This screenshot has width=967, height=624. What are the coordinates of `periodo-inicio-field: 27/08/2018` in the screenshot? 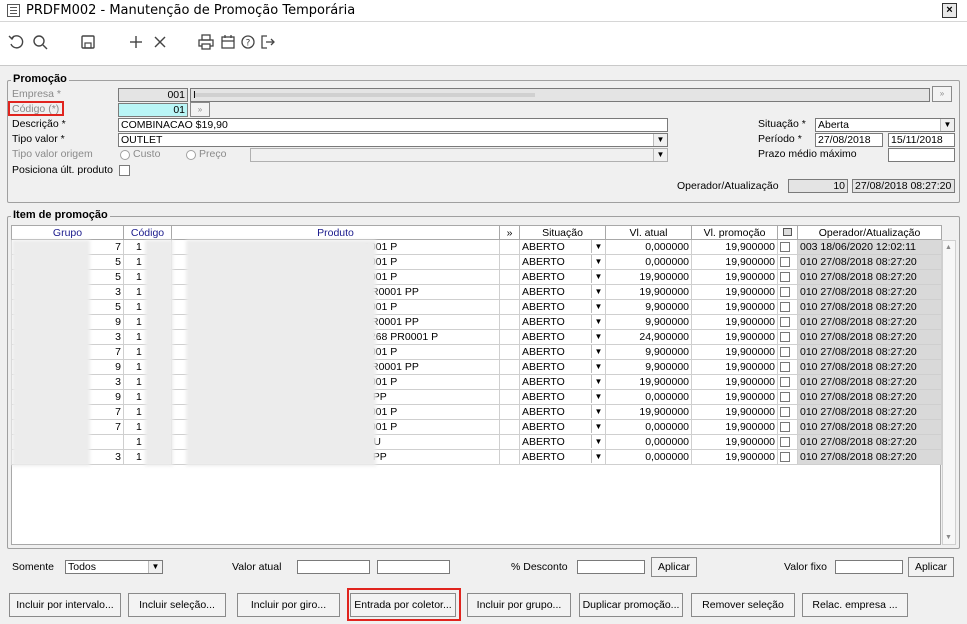 It's located at (849, 140).